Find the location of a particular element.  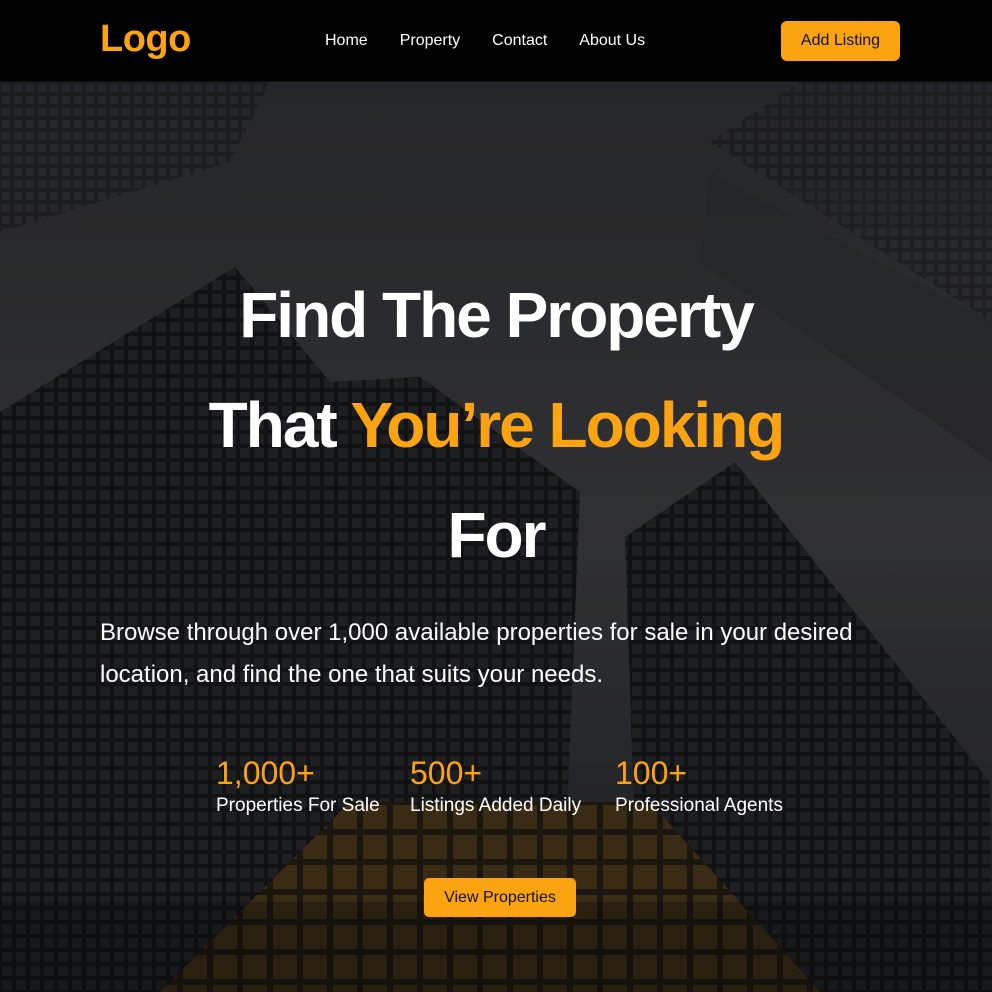

stat-label: Properties For Sale is located at coordinates (298, 805).